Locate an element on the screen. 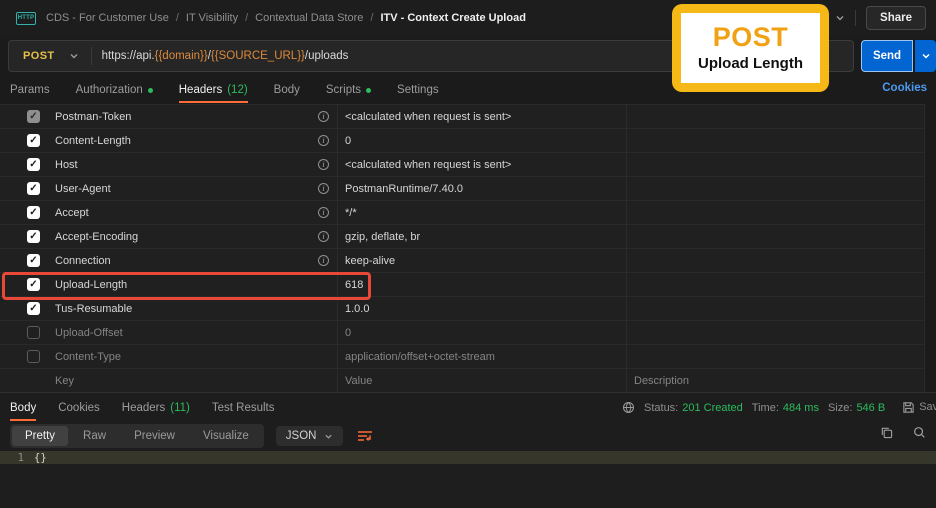 The height and width of the screenshot is (508, 936). response-tab-cookies: Cookies is located at coordinates (79, 408).